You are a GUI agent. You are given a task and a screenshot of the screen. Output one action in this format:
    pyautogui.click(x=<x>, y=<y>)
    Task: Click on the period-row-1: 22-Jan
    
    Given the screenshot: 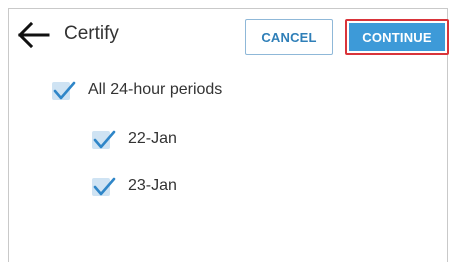 What is the action you would take?
    pyautogui.click(x=134, y=139)
    